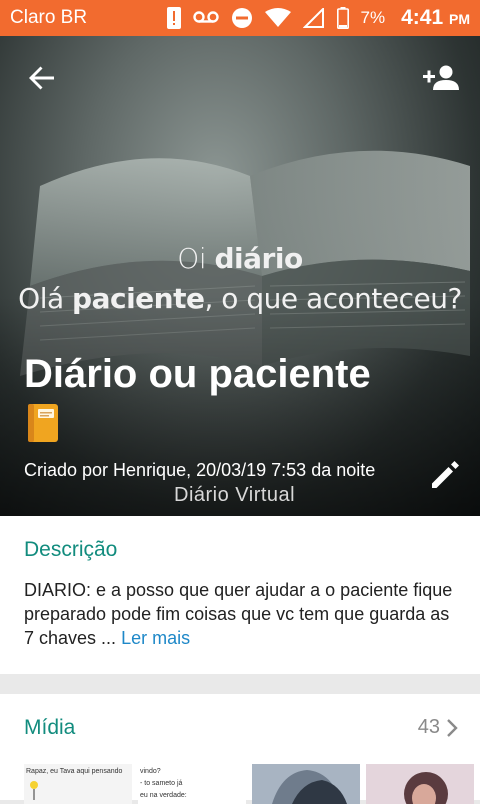 The image size is (480, 804). I want to click on media-thumbnail: Rapaz, eu Tava aqui pensando, so click(78, 784).